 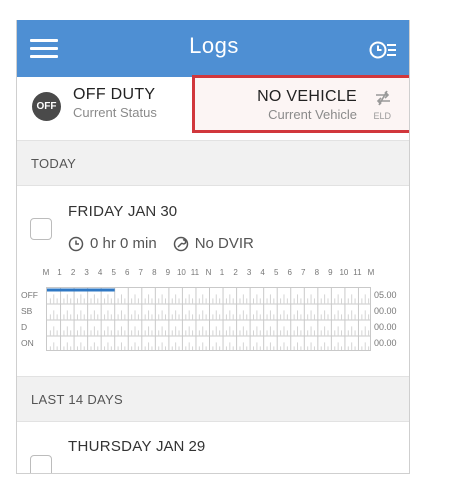 I want to click on graph-row-label: OFF, so click(x=29, y=295).